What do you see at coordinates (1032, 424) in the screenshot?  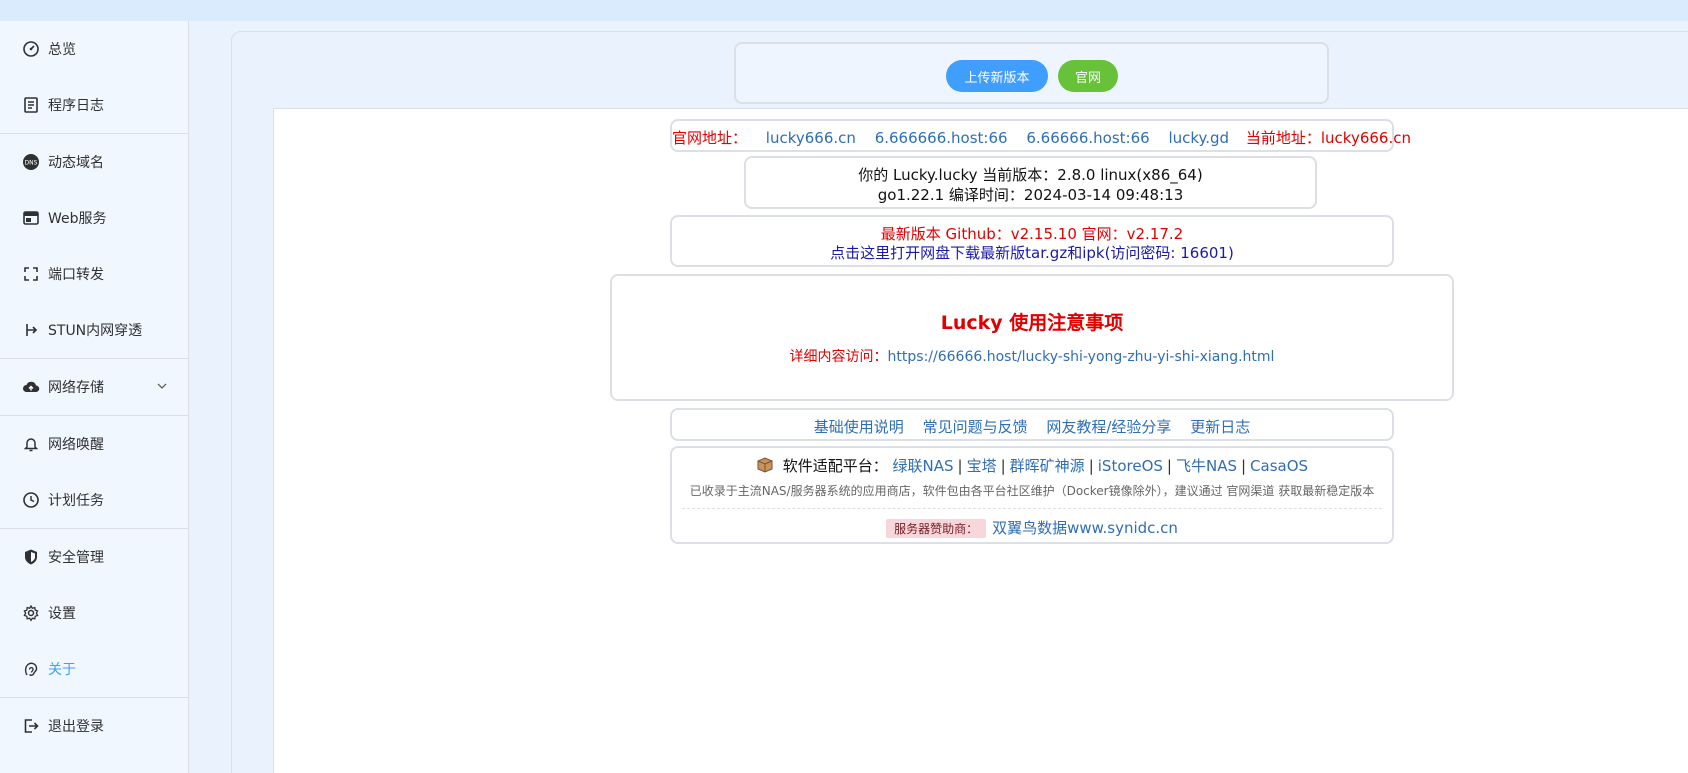 I see `docs-links-box: 基础使用说明 常见问题与反馈 网友教程/经验分享 更新日志` at bounding box center [1032, 424].